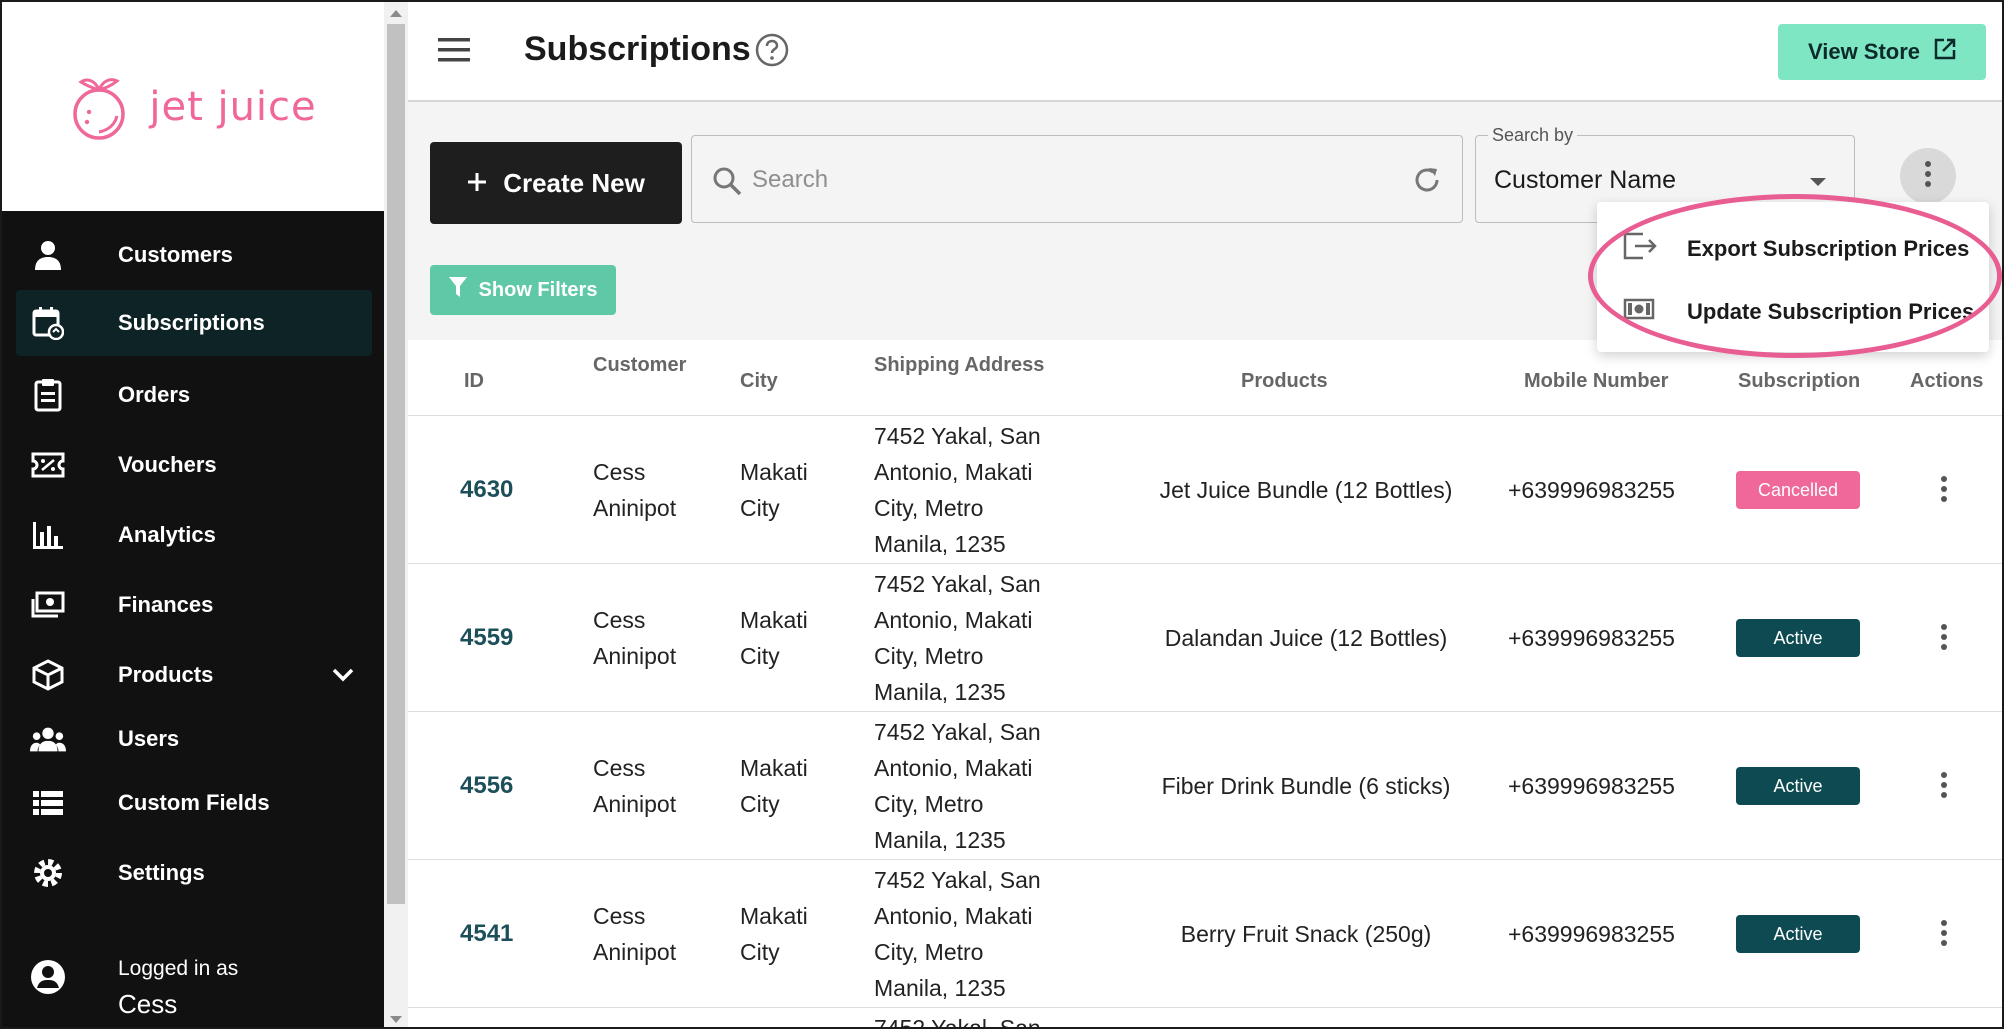  Describe the element at coordinates (48, 323) in the screenshot. I see `calendar-sync-icon` at that location.